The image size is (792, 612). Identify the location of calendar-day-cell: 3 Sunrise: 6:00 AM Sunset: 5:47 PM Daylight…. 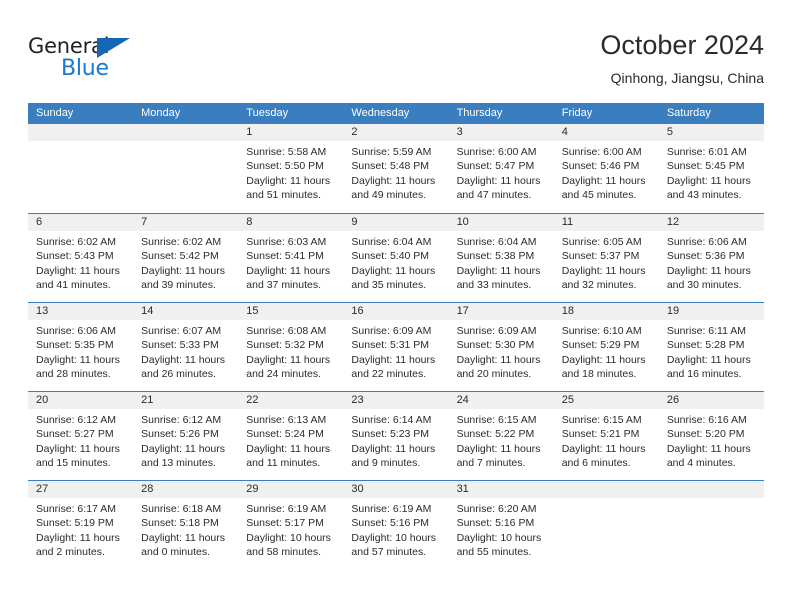
(501, 168).